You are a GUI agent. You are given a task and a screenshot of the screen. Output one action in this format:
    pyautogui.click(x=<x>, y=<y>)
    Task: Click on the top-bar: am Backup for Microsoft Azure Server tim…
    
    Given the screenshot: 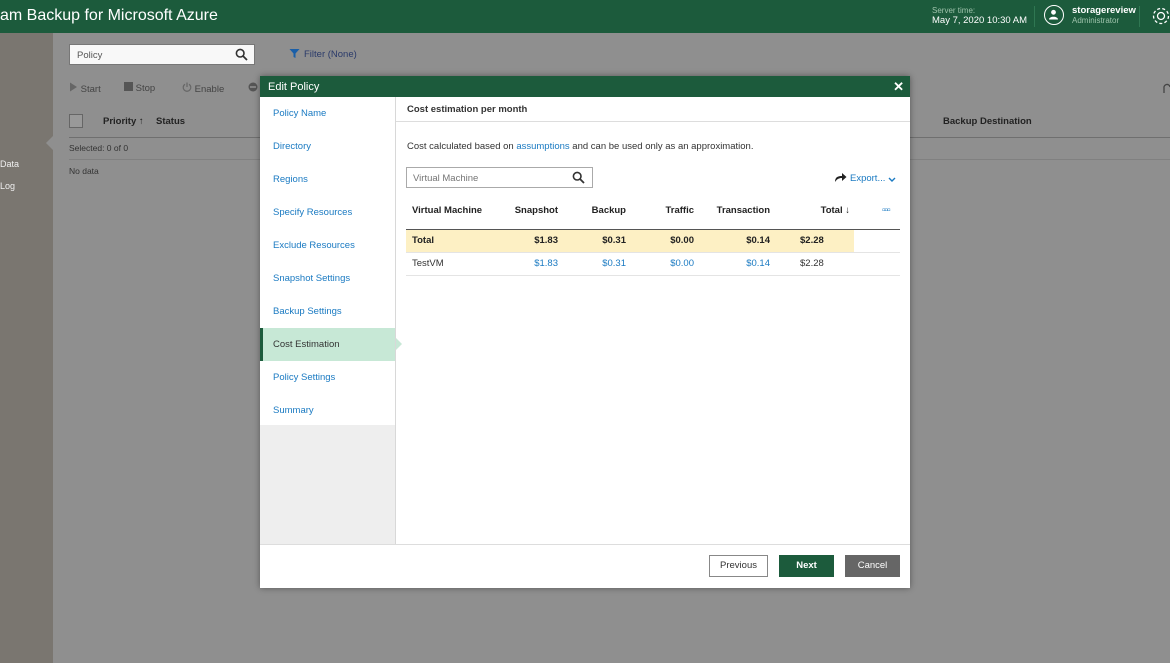 What is the action you would take?
    pyautogui.click(x=585, y=16)
    